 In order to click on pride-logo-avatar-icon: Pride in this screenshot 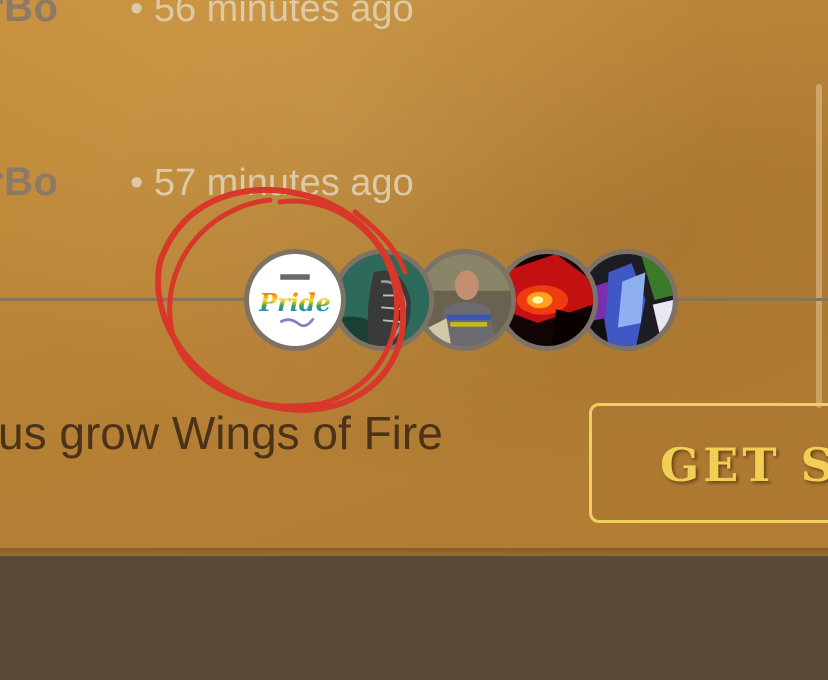, I will do `click(295, 300)`.